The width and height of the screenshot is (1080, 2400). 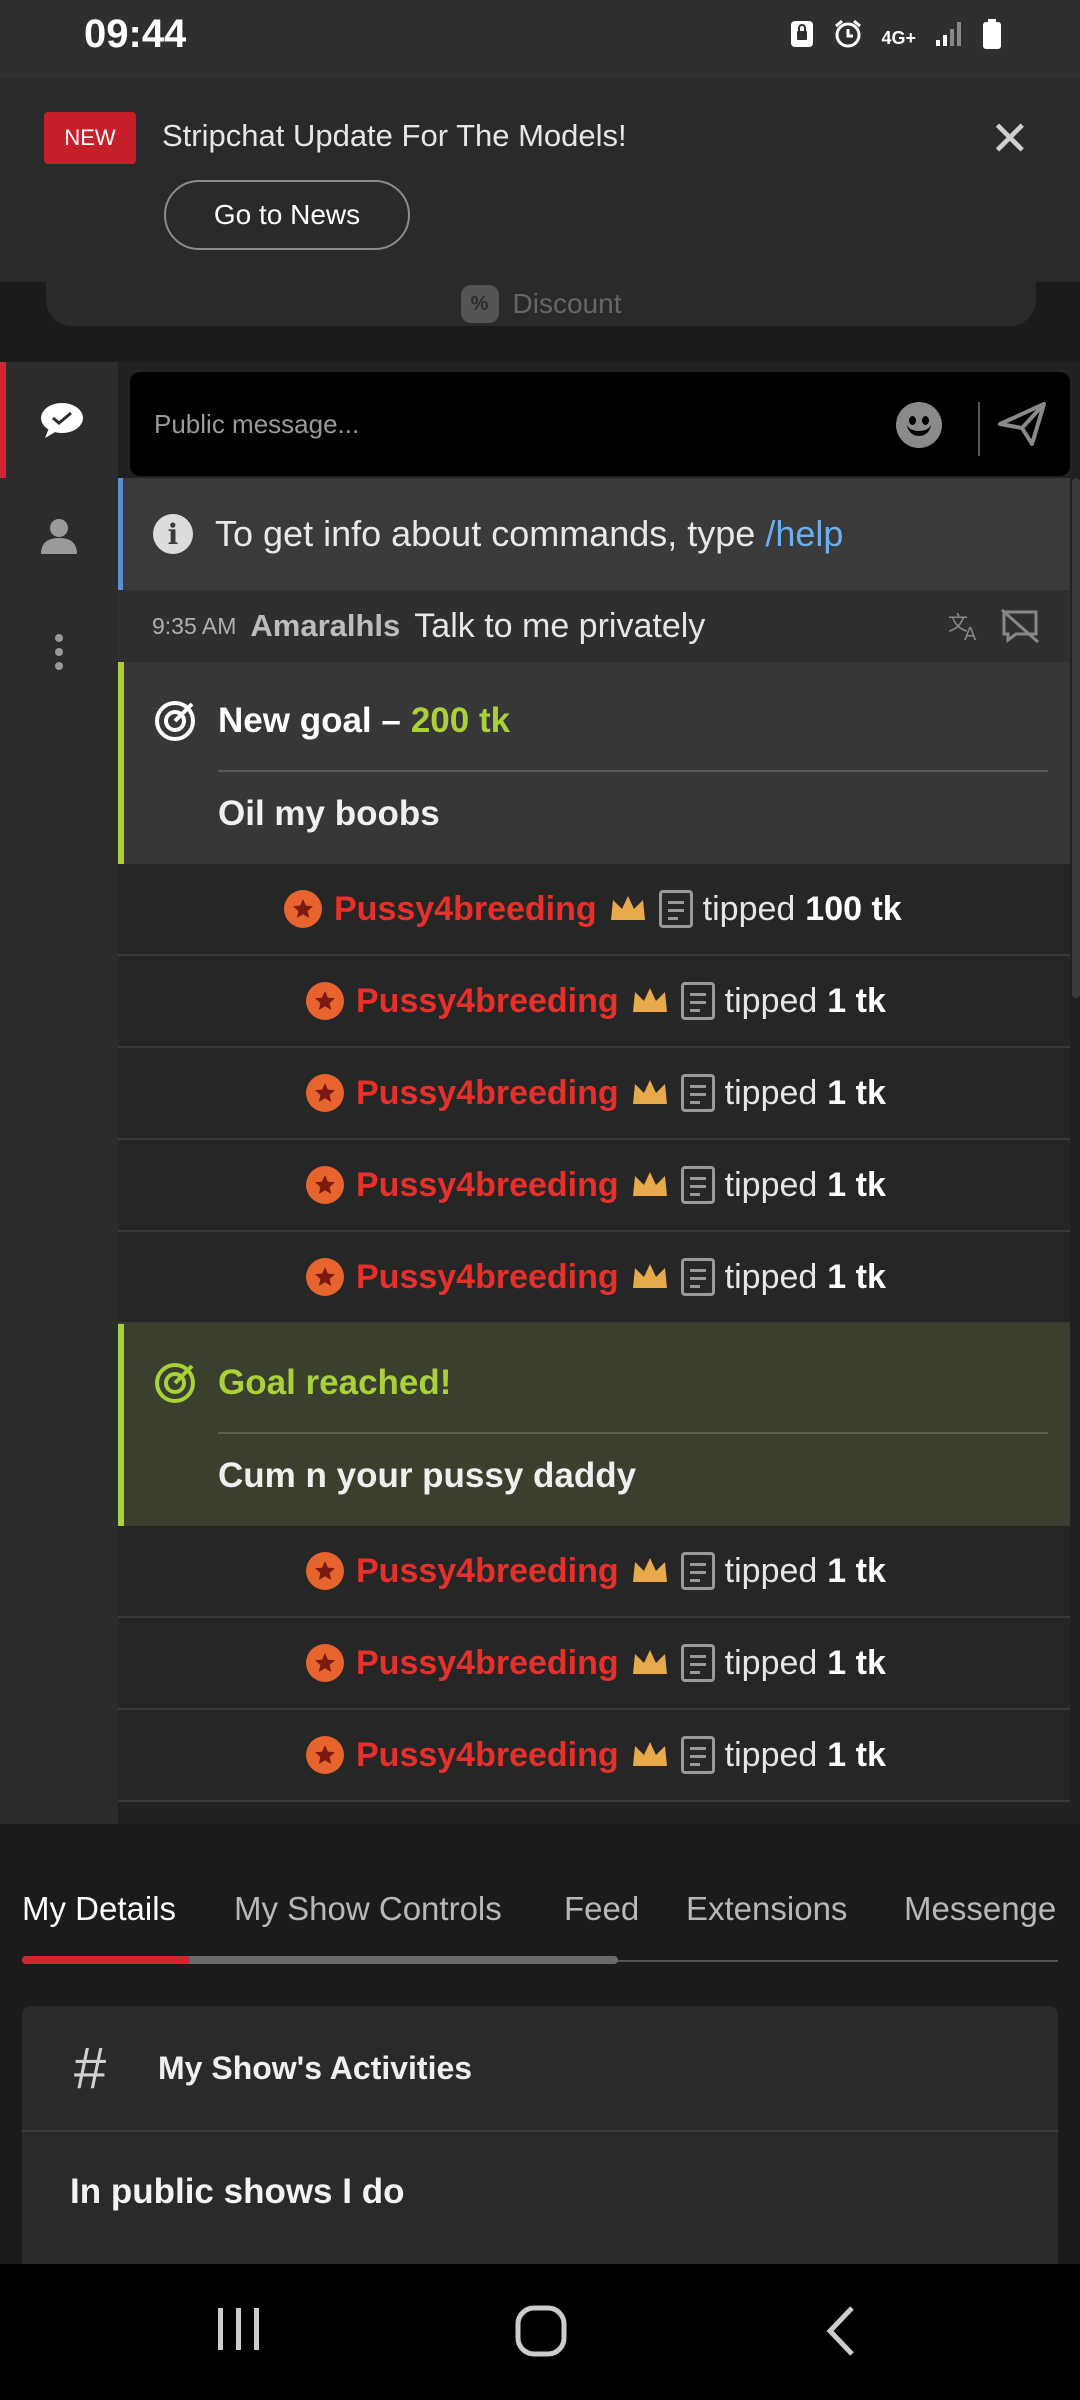 I want to click on tab-my-show-controls: My Show Controls, so click(x=368, y=1909).